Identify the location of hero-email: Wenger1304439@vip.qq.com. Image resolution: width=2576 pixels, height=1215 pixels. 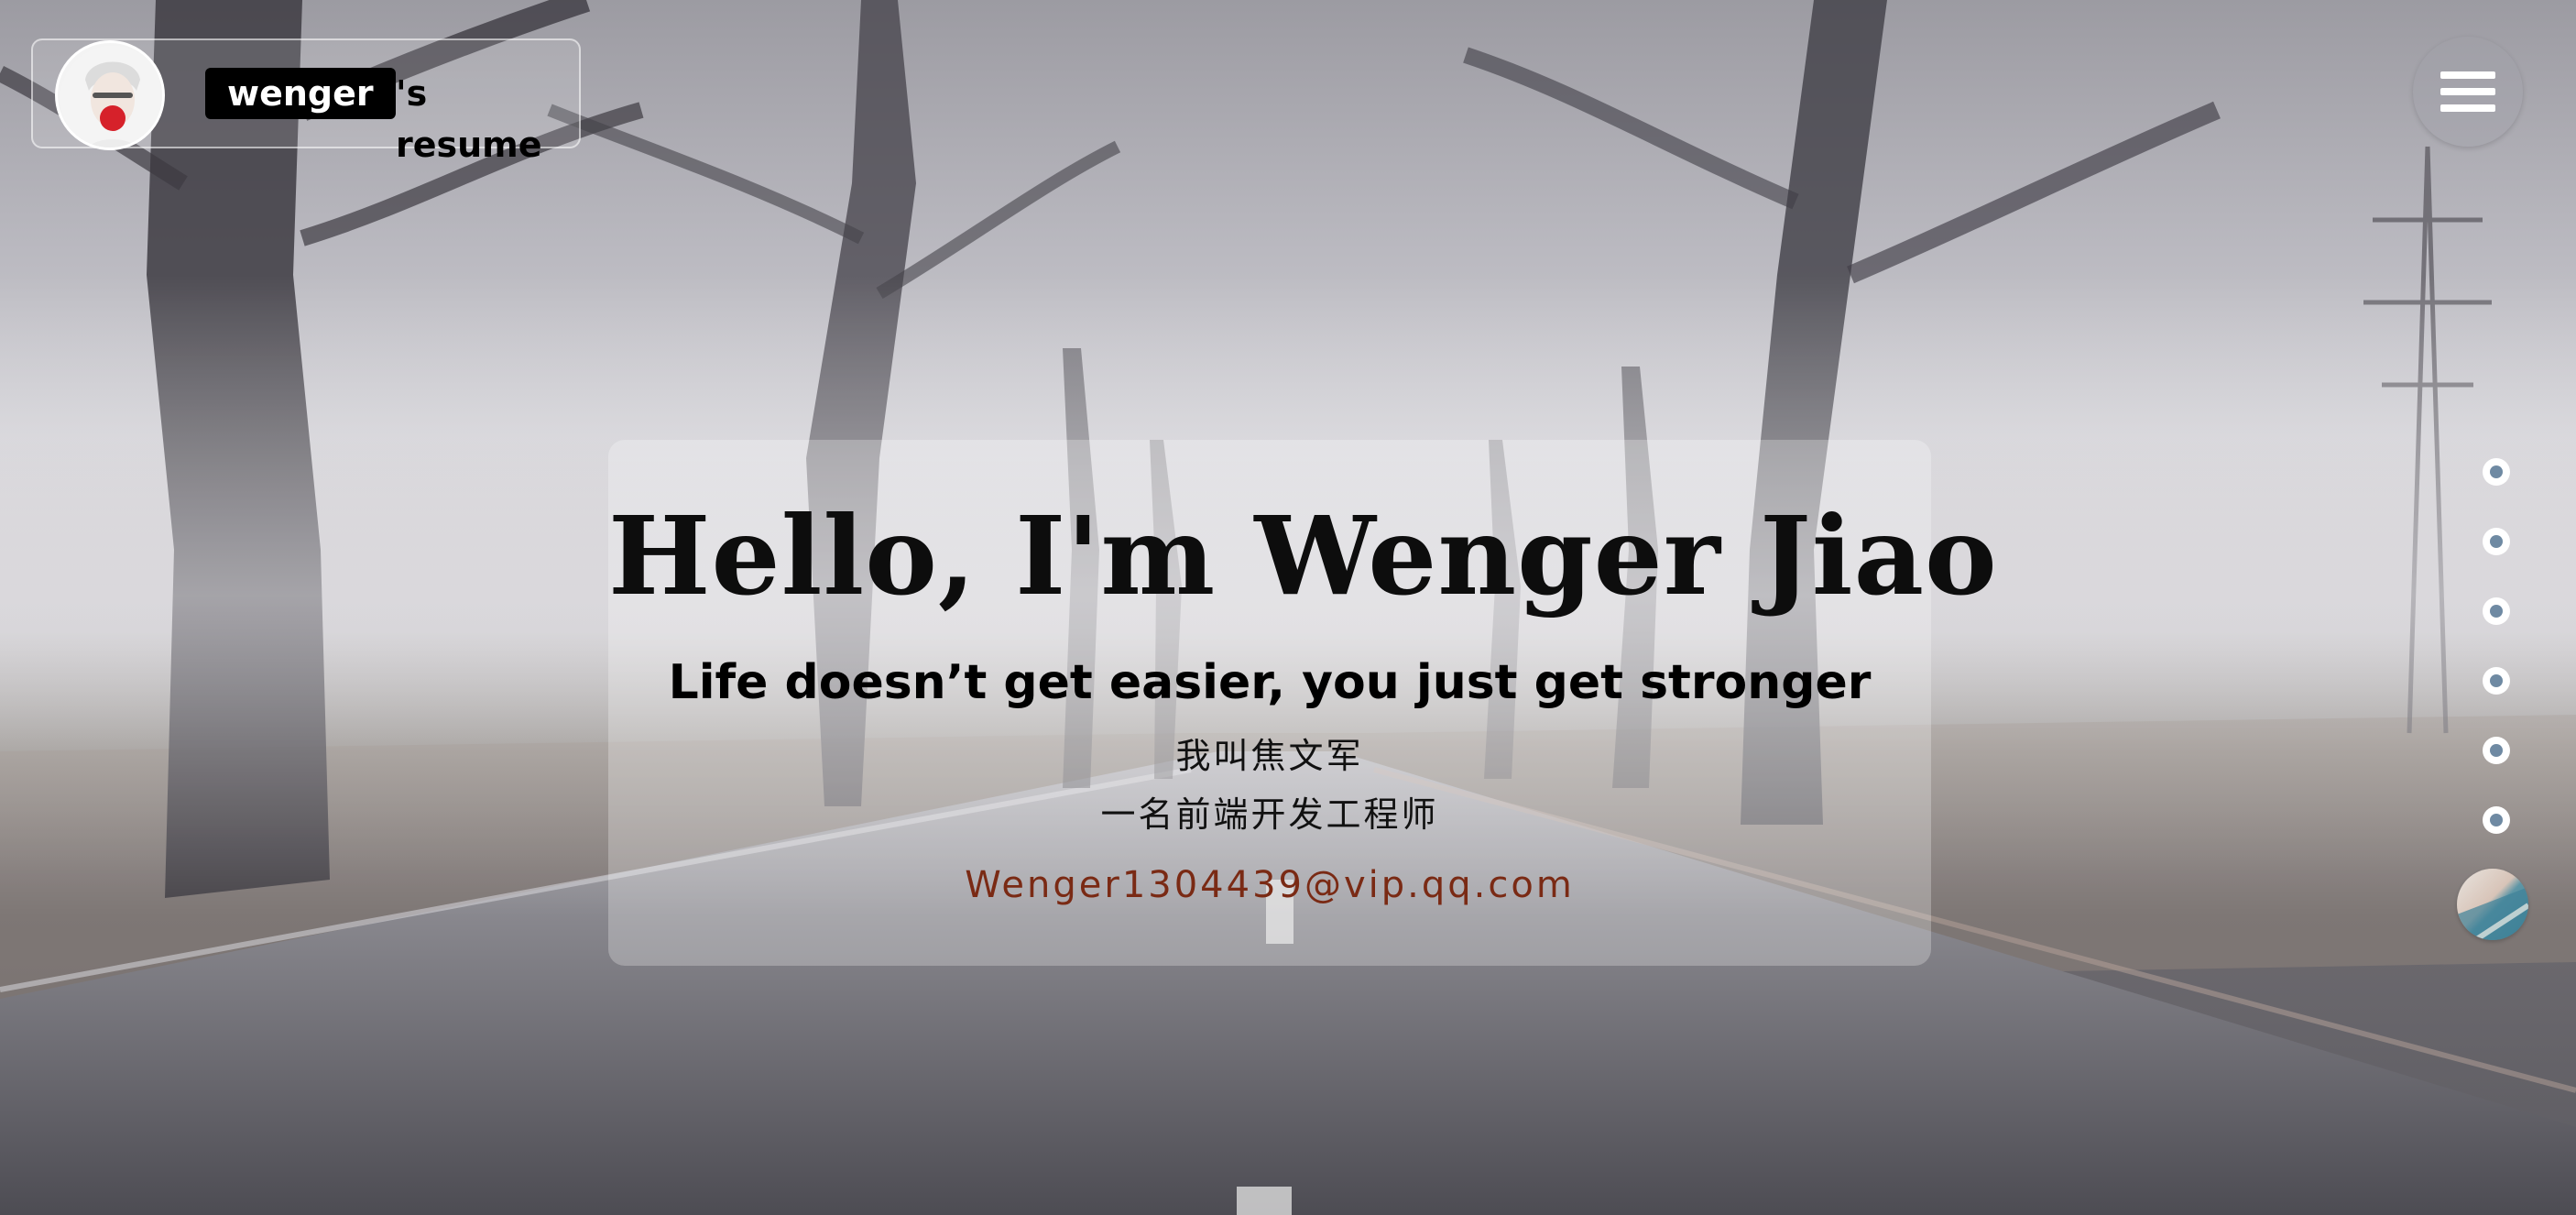
(1270, 885).